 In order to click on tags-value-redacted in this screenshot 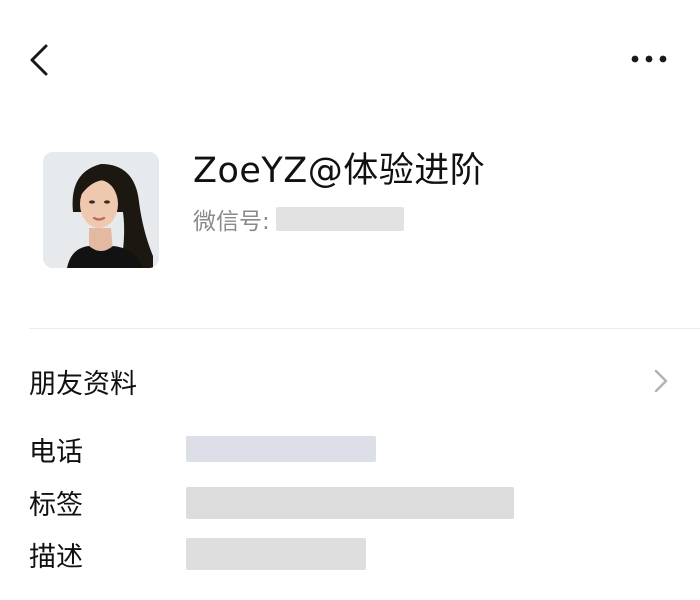, I will do `click(350, 503)`.